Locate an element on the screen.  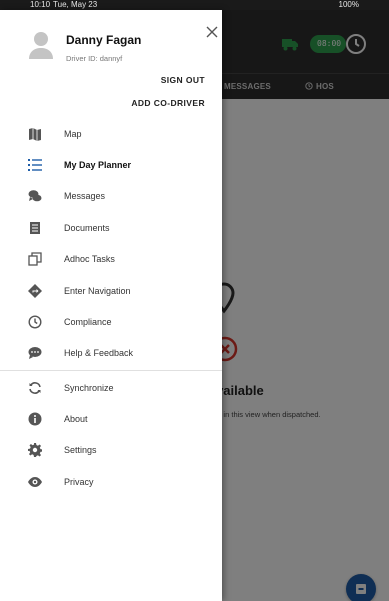
menu-item-messages: Messages is located at coordinates (111, 196).